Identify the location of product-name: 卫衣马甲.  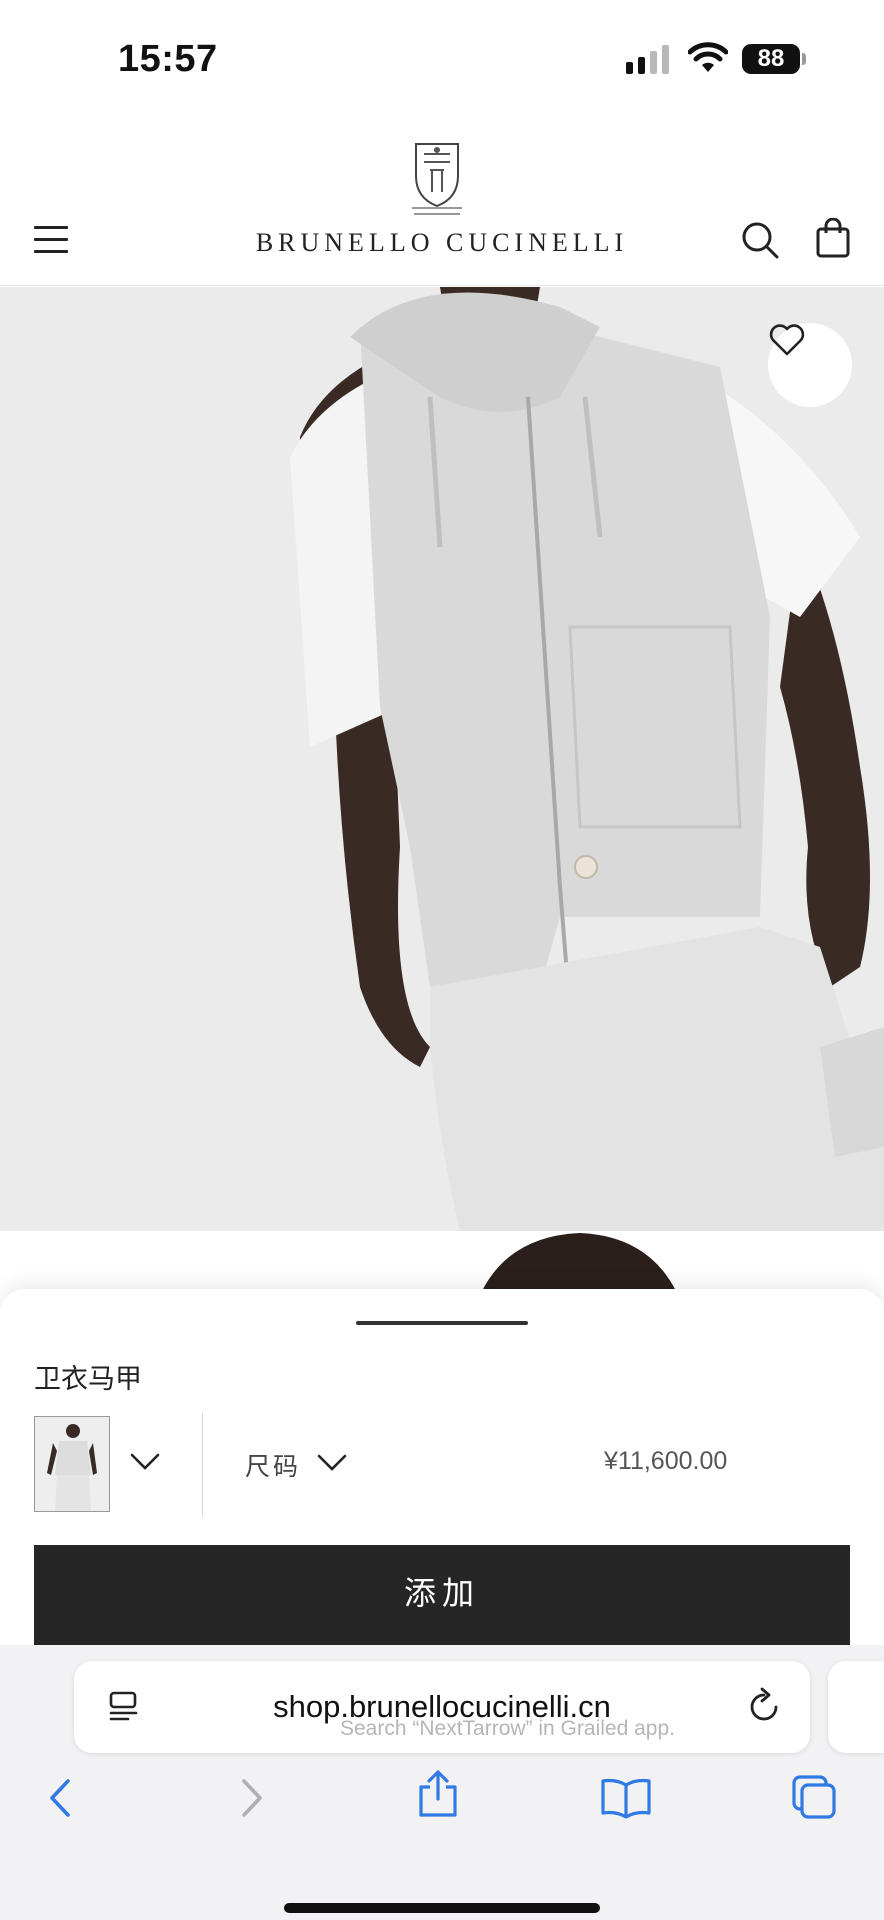
(88, 1379).